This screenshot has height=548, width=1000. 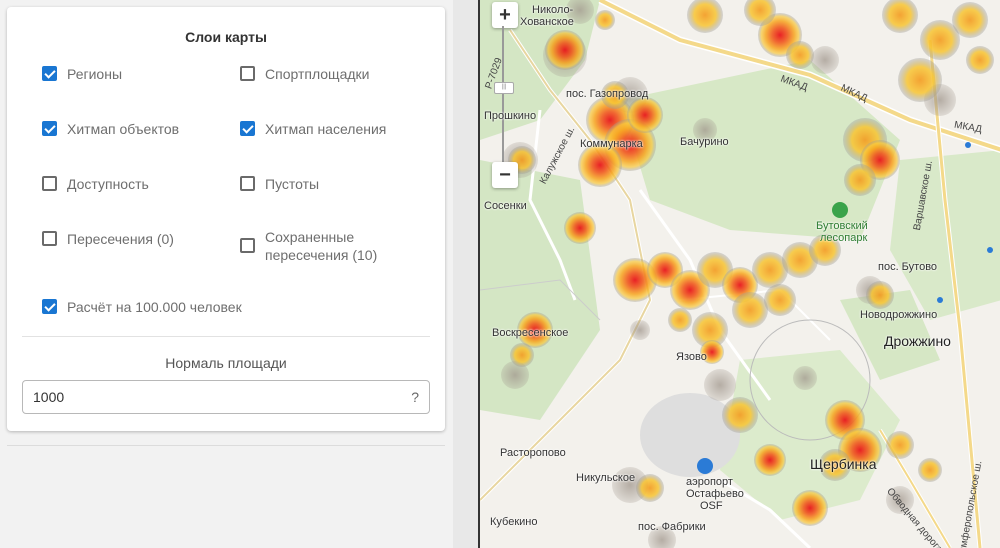 I want to click on layer-label: Расчёт на 100.000 человек, so click(x=154, y=307).